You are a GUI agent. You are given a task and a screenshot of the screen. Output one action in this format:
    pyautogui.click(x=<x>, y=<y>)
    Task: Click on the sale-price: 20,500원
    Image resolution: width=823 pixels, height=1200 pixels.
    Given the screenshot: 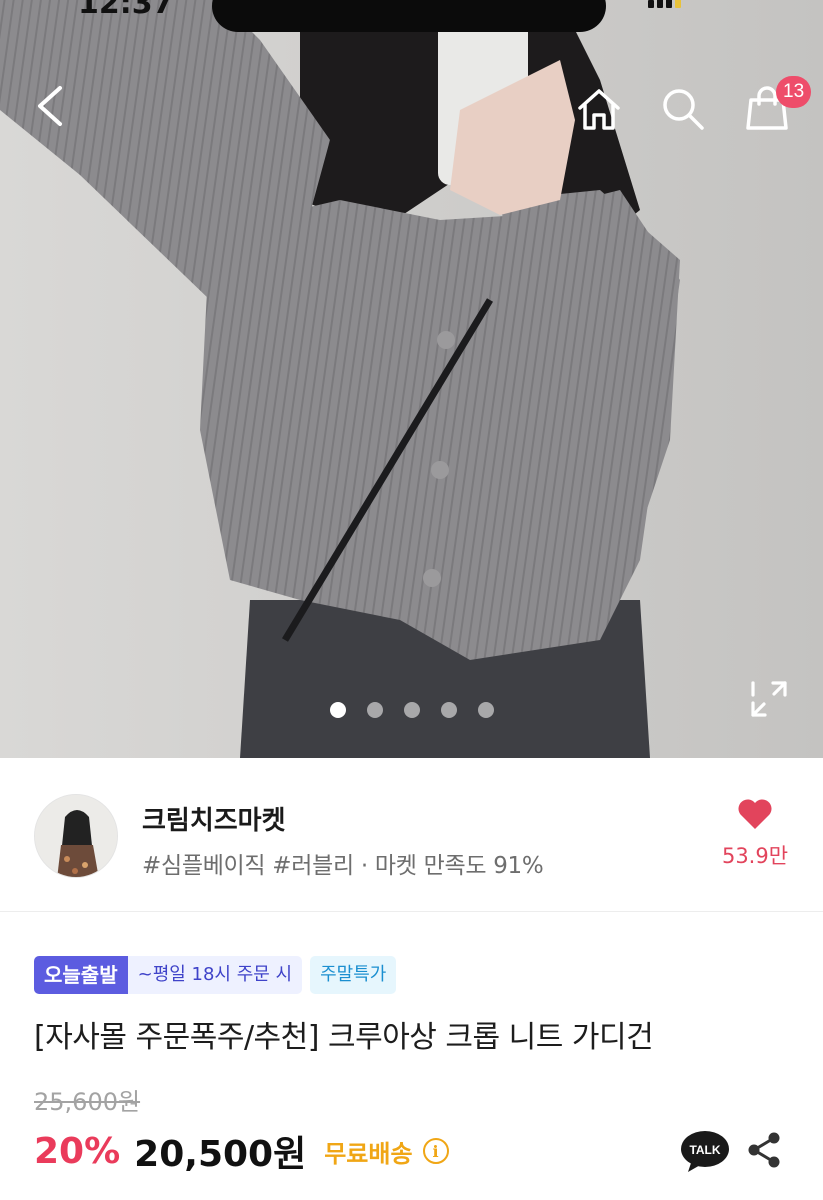 What is the action you would take?
    pyautogui.click(x=220, y=1154)
    